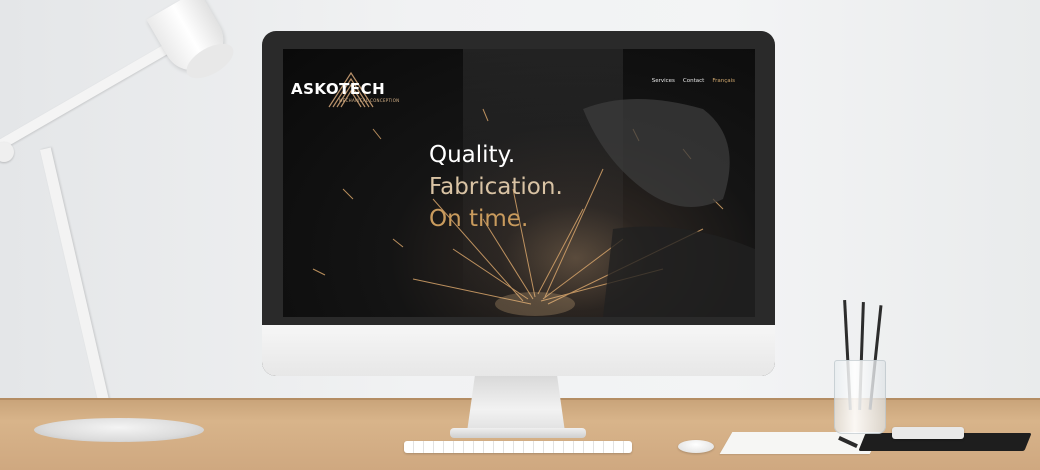 The image size is (1040, 470). What do you see at coordinates (472, 155) in the screenshot?
I see `hero-line-quality: Quality.` at bounding box center [472, 155].